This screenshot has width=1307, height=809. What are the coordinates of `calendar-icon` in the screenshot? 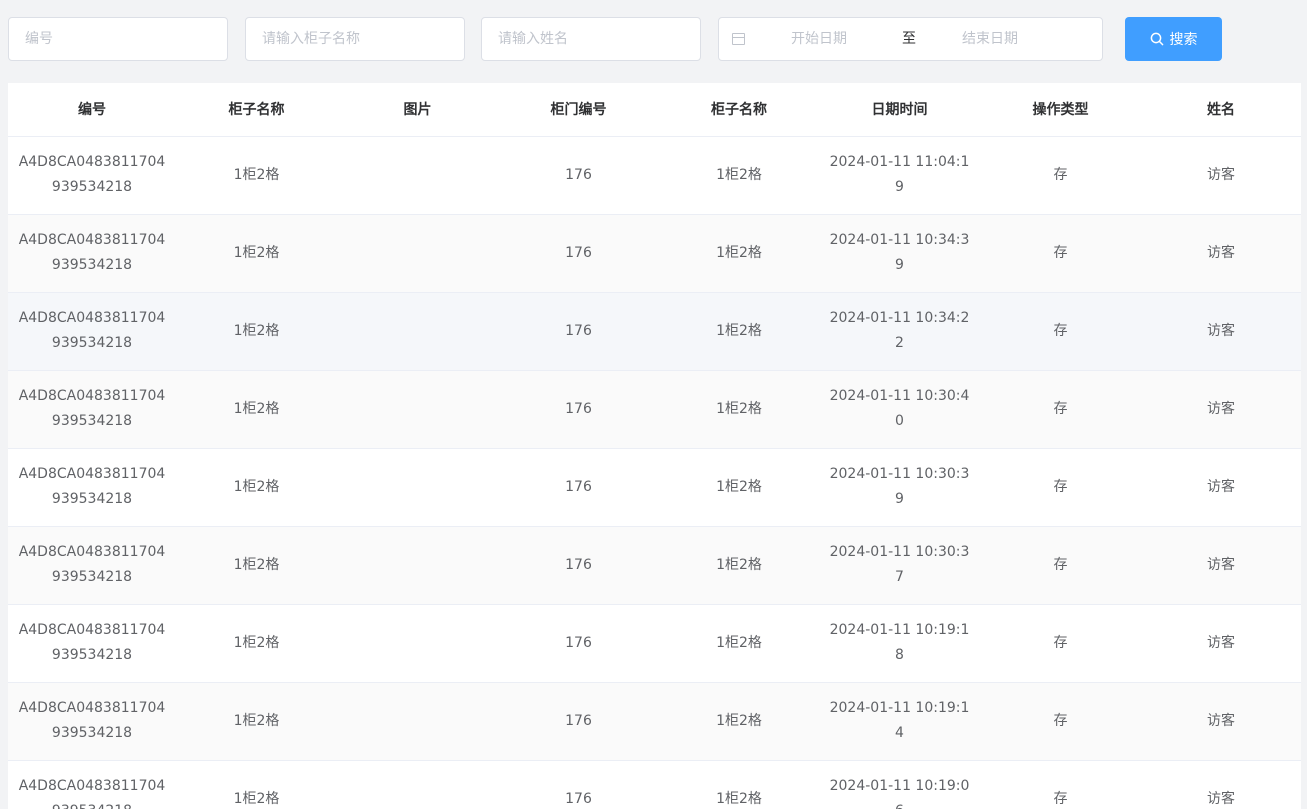 It's located at (738, 39).